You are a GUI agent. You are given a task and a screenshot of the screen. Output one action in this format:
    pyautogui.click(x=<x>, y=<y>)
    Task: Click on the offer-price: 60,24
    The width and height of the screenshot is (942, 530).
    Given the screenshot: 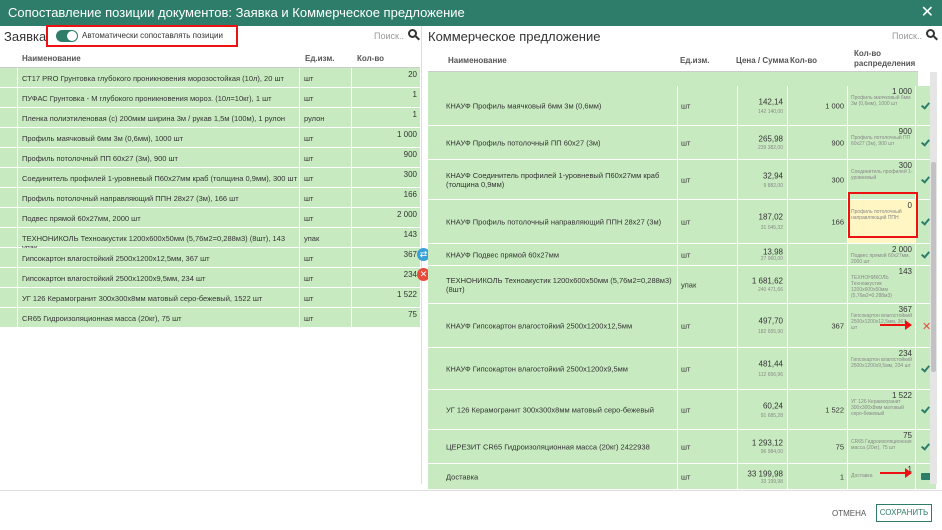 What is the action you would take?
    pyautogui.click(x=772, y=406)
    